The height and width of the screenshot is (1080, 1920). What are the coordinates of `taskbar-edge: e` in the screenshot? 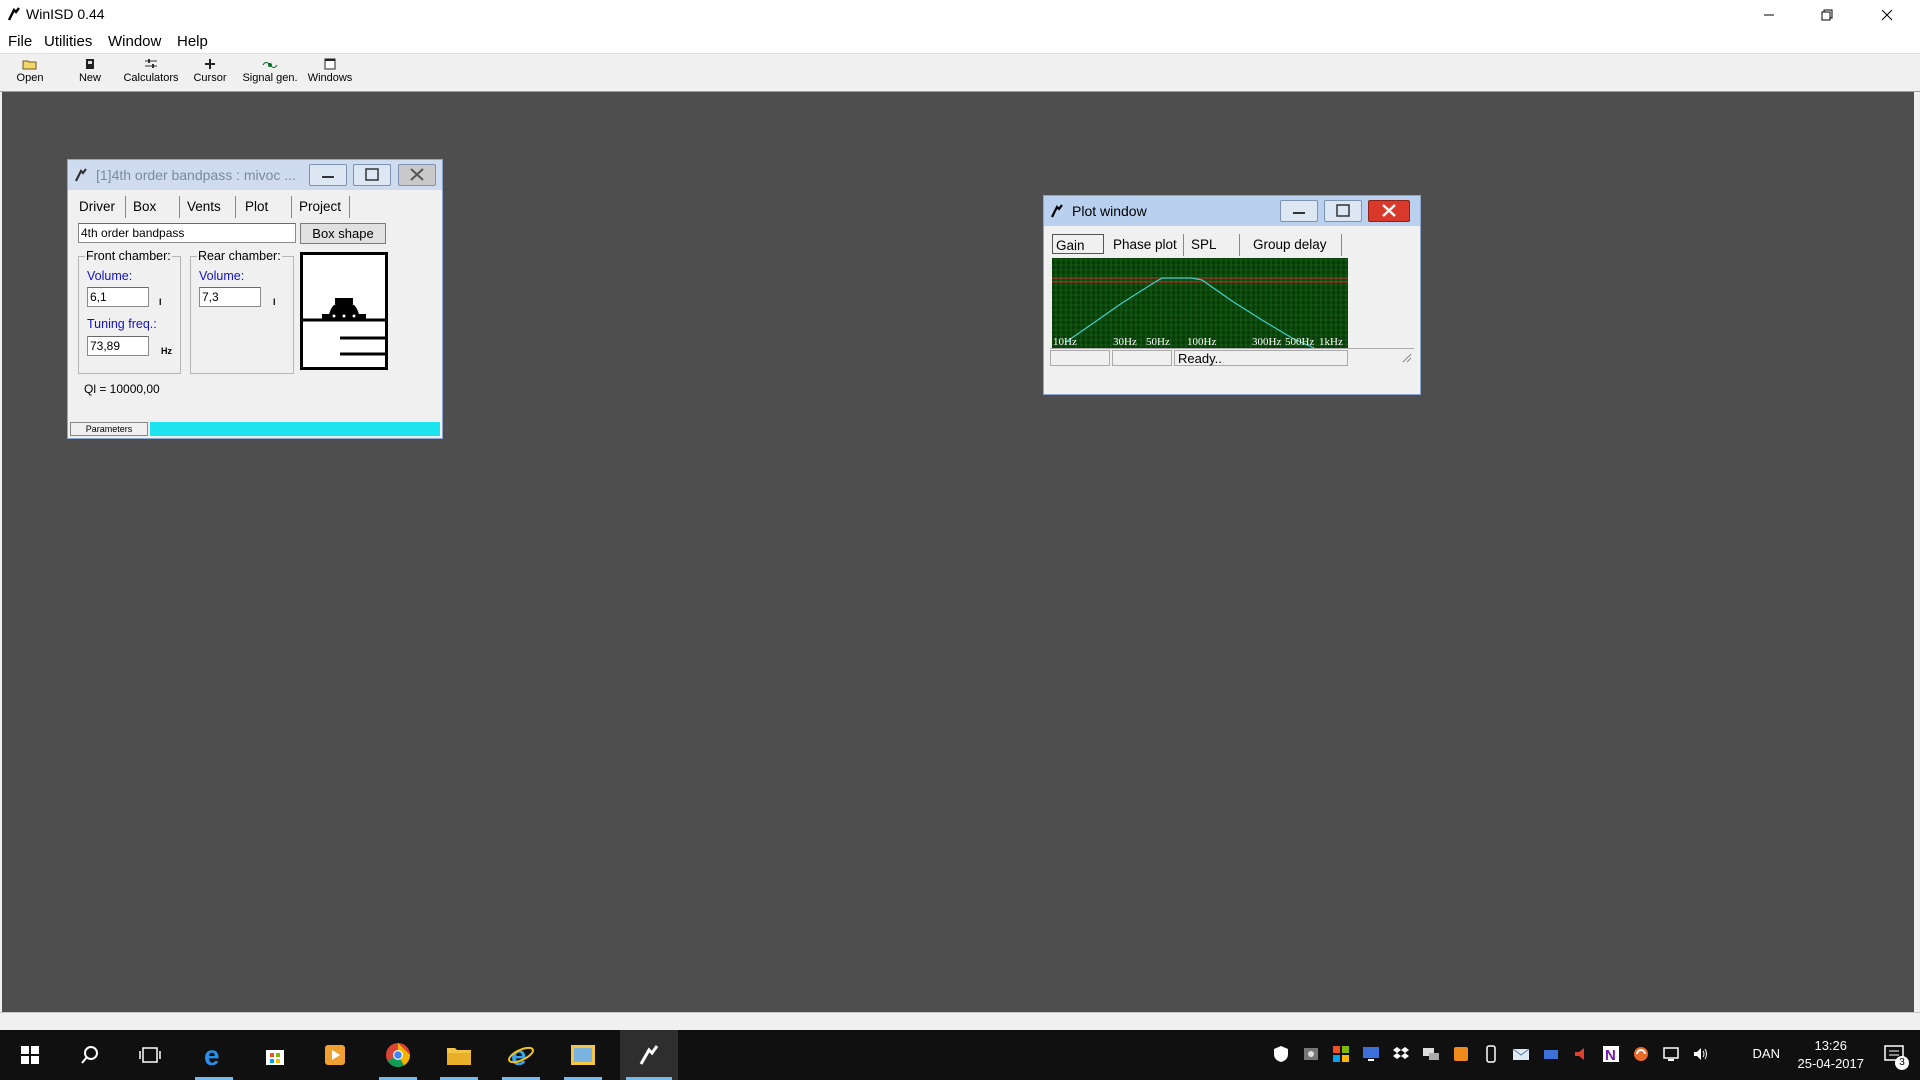 It's located at (214, 1055).